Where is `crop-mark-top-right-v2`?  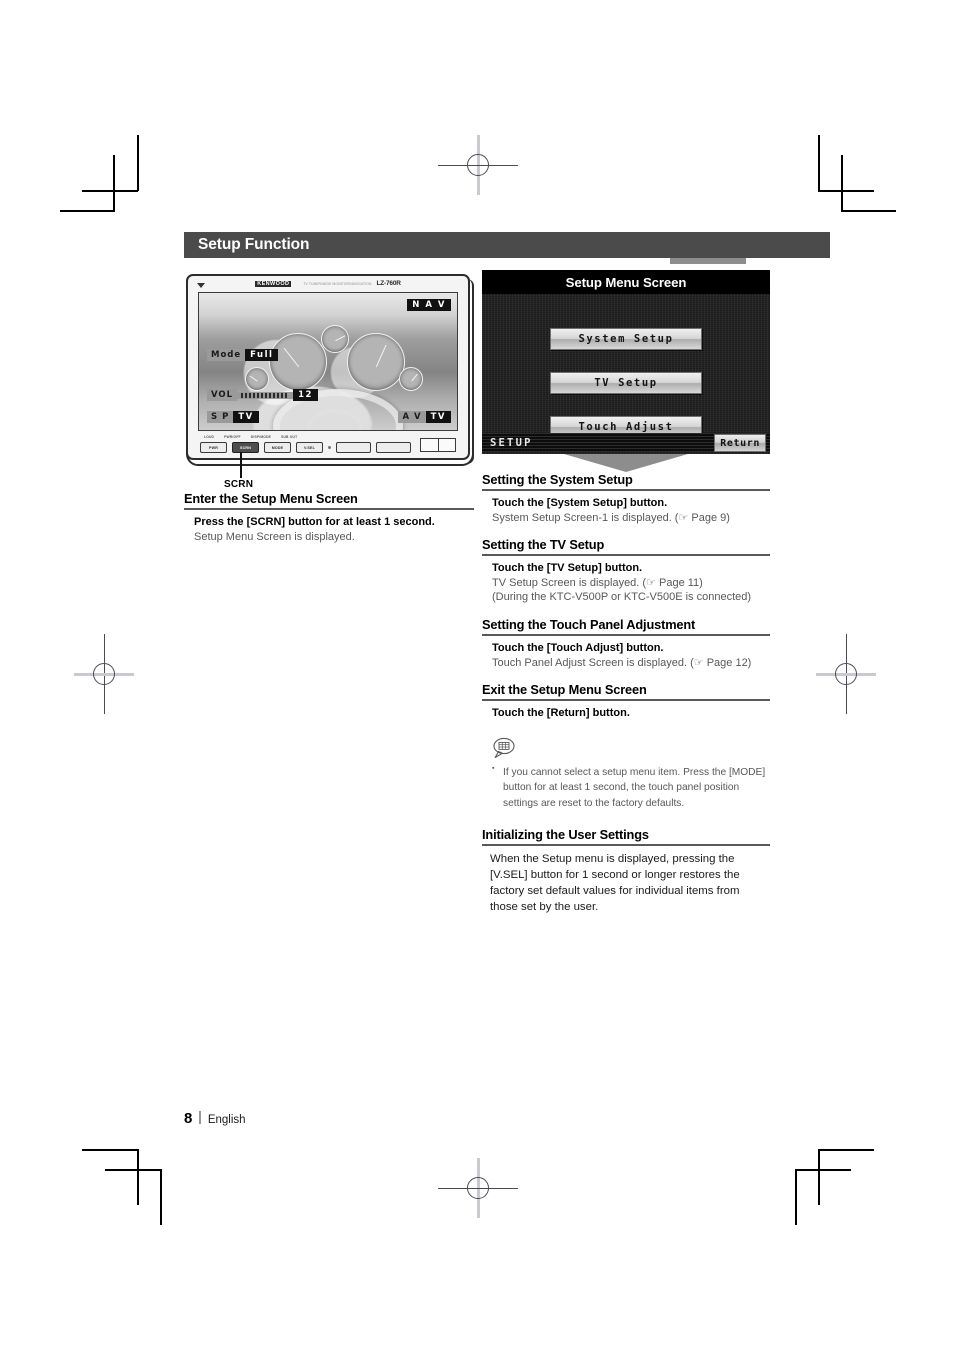 crop-mark-top-right-v2 is located at coordinates (842, 183).